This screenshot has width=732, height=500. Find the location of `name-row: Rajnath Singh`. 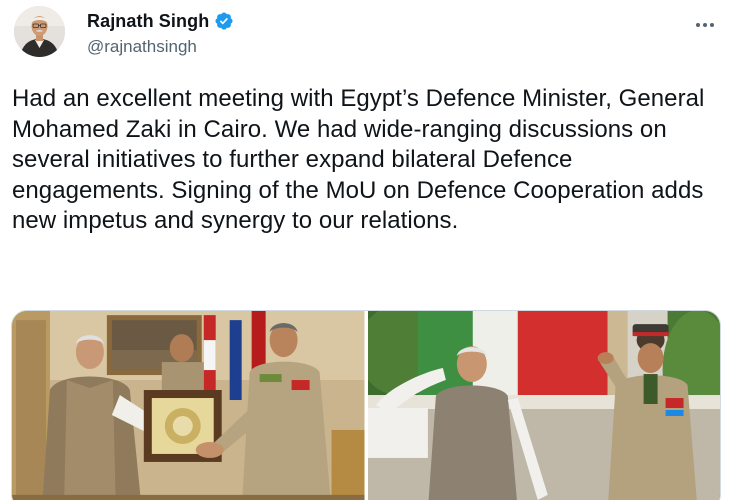

name-row: Rajnath Singh is located at coordinates (160, 21).